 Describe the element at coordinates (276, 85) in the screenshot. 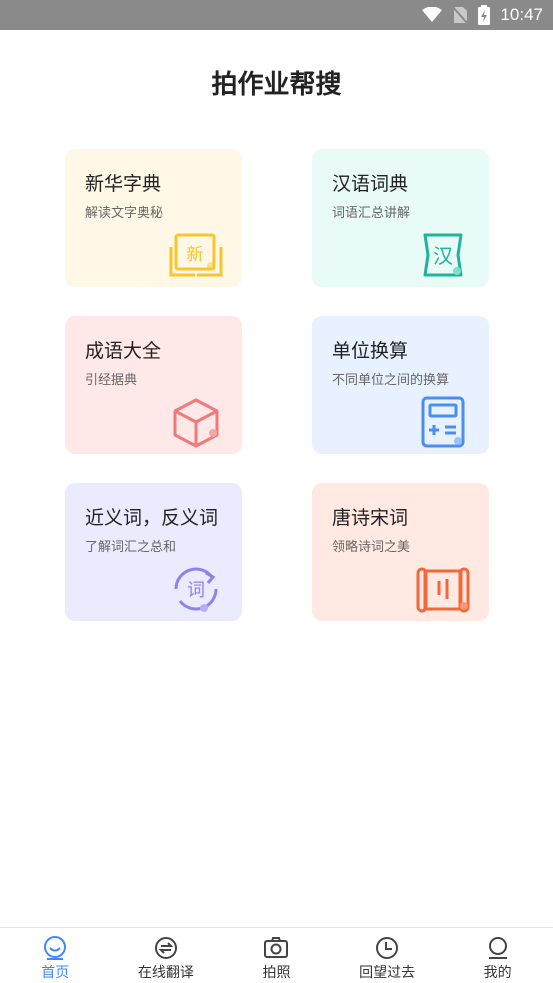

I see `page-title: 拍作业帮搜` at that location.